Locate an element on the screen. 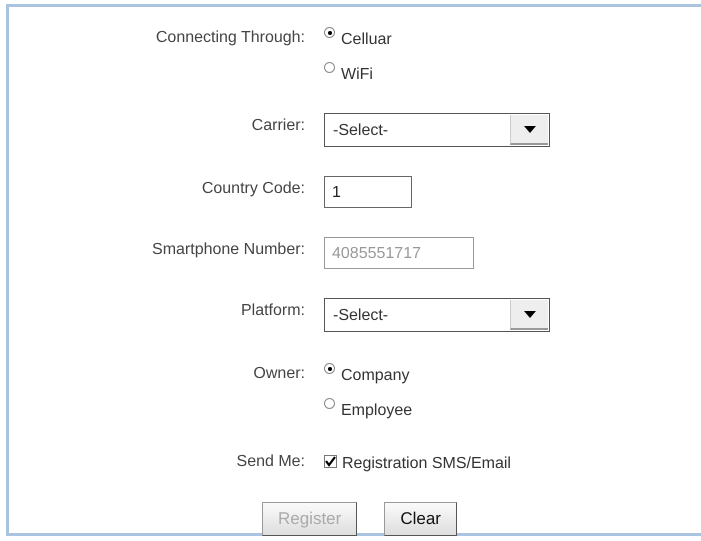 The image size is (701, 541). radio-option: Employee is located at coordinates (512, 408).